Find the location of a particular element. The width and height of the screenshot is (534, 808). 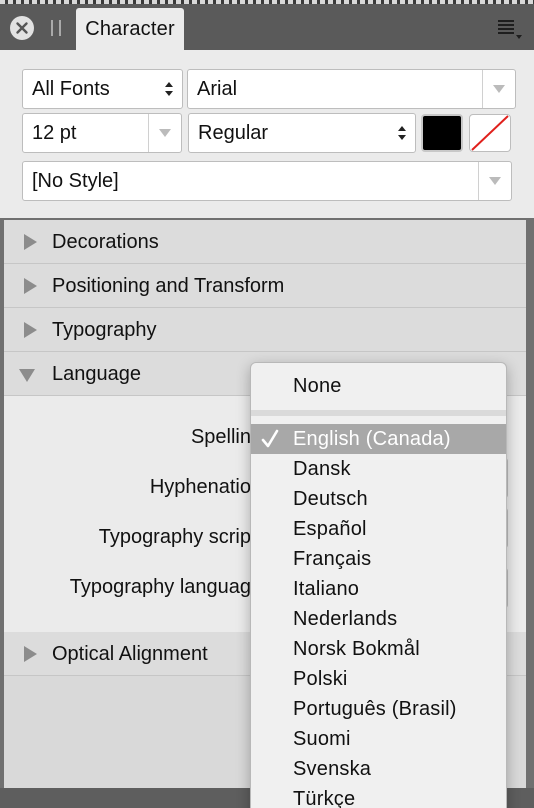

font-style-select: Regular is located at coordinates (302, 133).